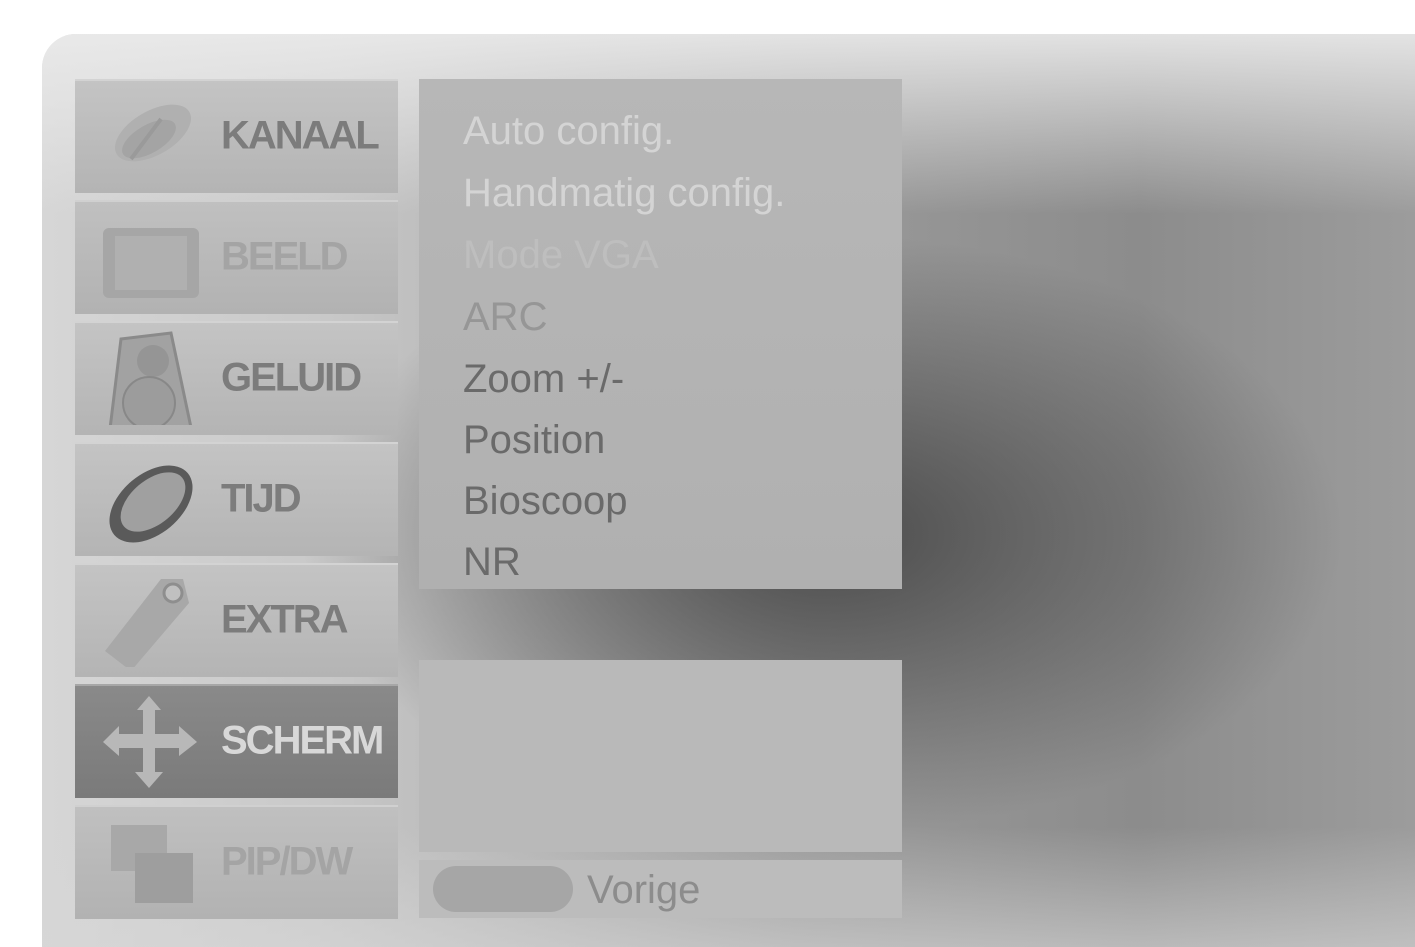  Describe the element at coordinates (300, 135) in the screenshot. I see `menu-category-label: KANAAL` at that location.